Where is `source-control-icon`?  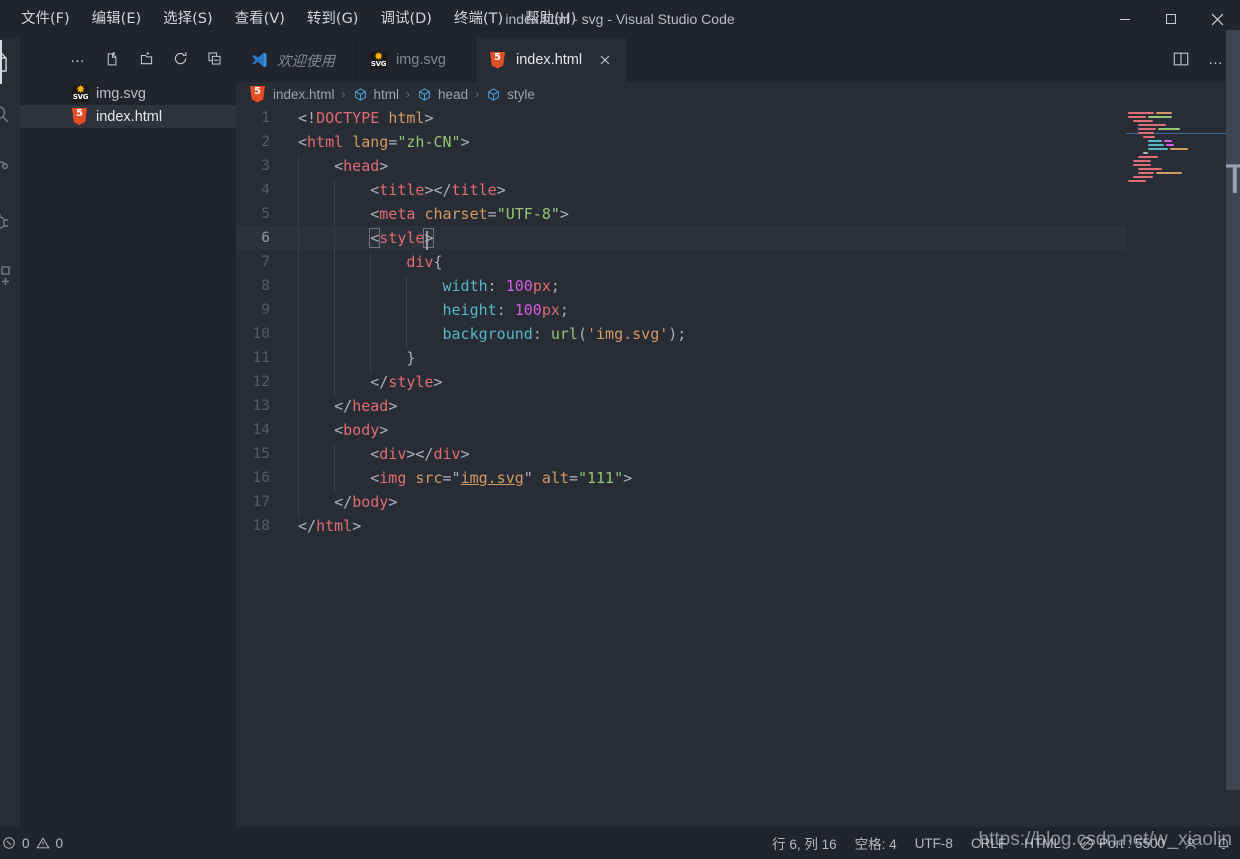 source-control-icon is located at coordinates (4, 165).